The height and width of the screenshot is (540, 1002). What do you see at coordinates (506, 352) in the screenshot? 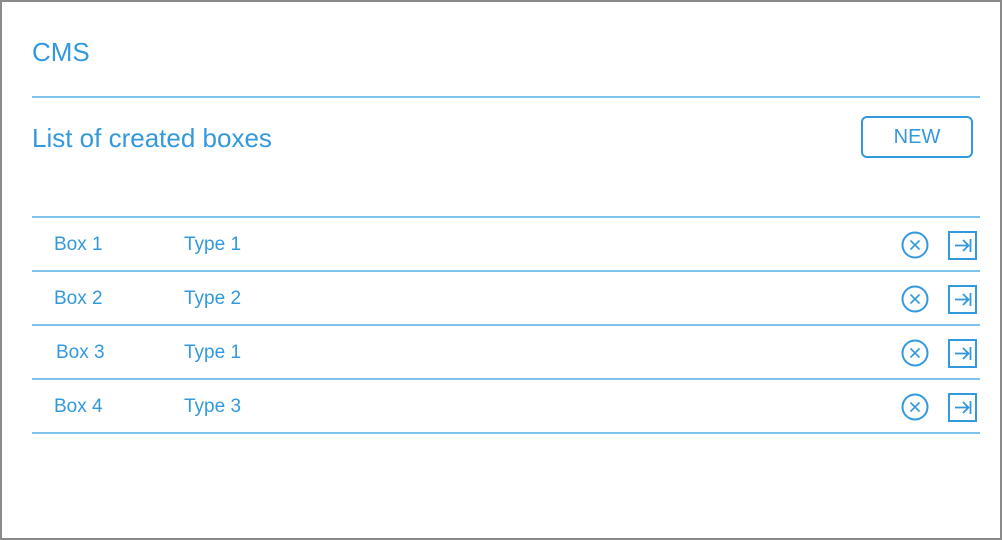
I see `table-row: Box 3 Type 1` at bounding box center [506, 352].